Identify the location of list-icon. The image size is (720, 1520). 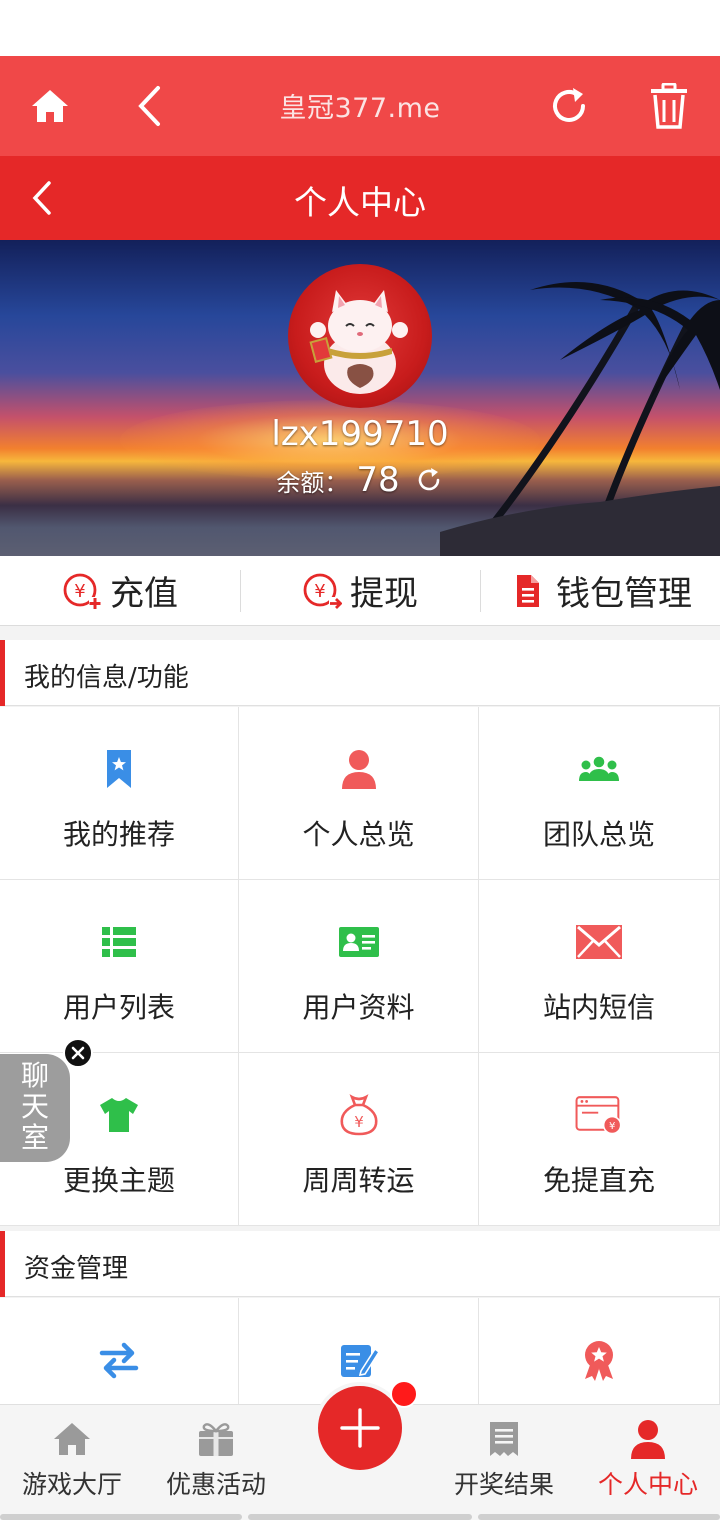
(119, 942).